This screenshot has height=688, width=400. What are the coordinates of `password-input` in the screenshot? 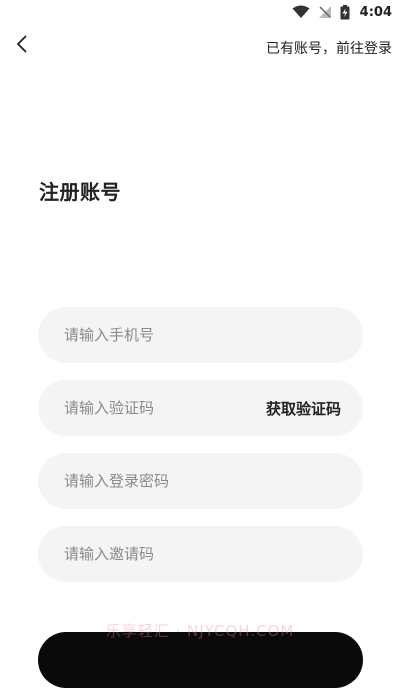 It's located at (201, 481).